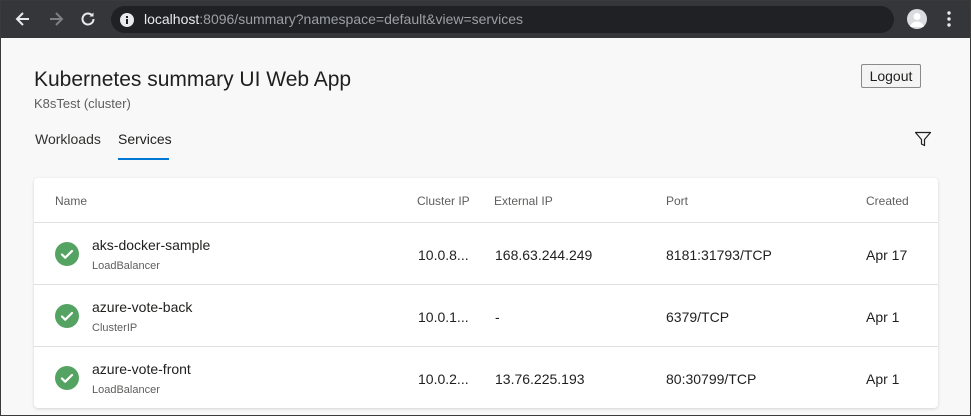  What do you see at coordinates (145, 139) in the screenshot?
I see `tab-services: Services` at bounding box center [145, 139].